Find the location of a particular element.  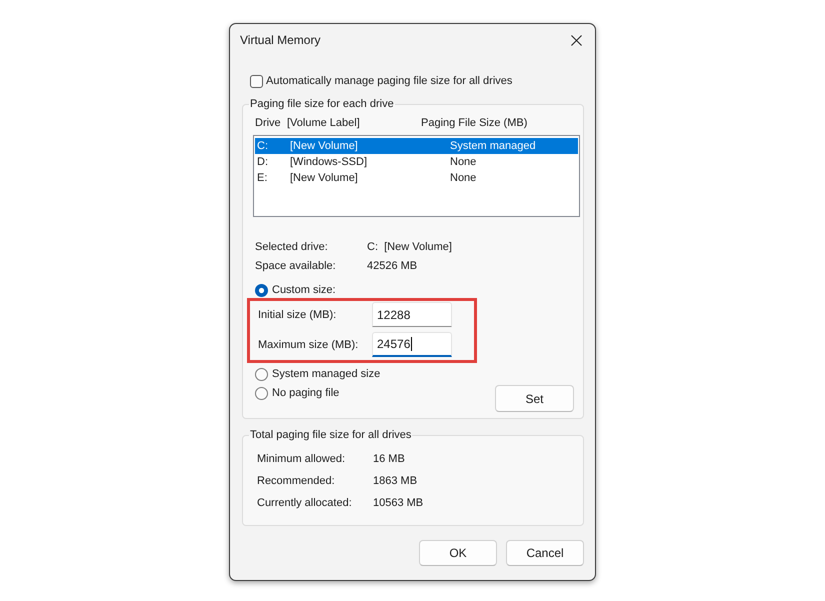

radio-option: No paging file is located at coordinates (297, 393).